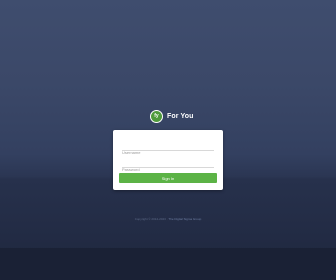  What do you see at coordinates (168, 166) in the screenshot?
I see `password-field` at bounding box center [168, 166].